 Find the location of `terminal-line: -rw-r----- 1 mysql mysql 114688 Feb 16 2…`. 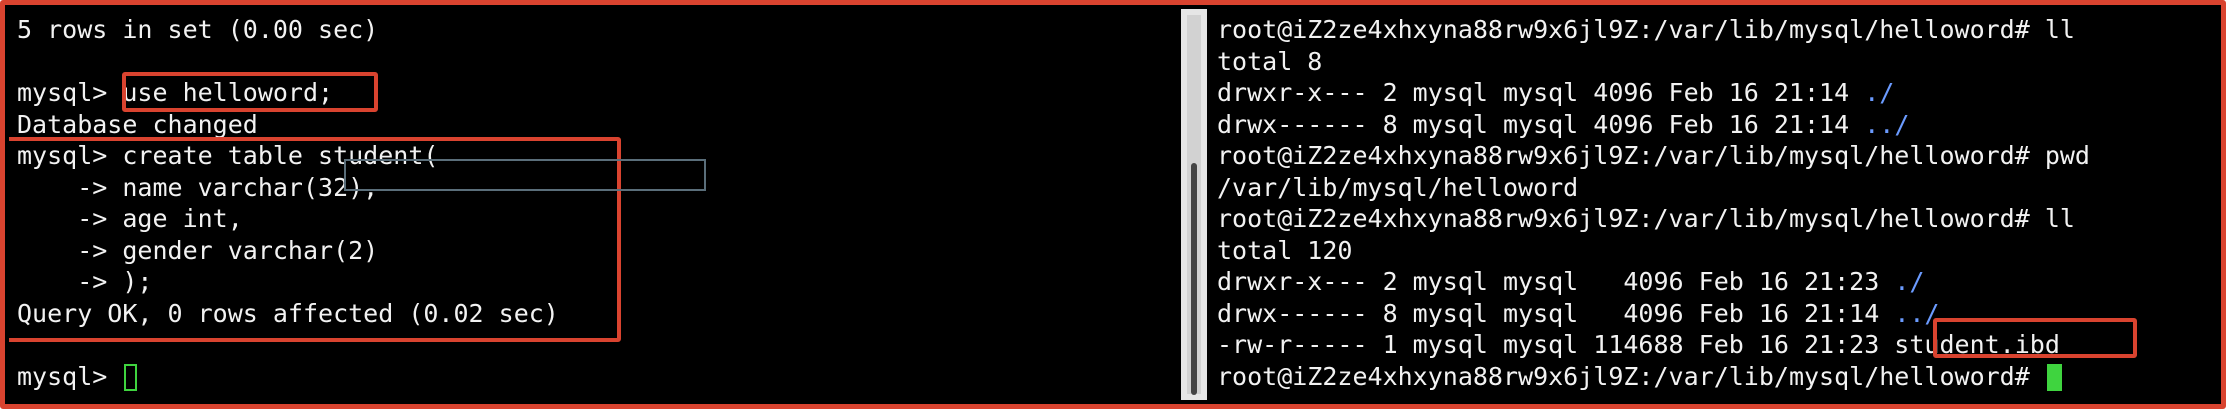

terminal-line: -rw-r----- 1 mysql mysql 114688 Feb 16 2… is located at coordinates (1638, 344).